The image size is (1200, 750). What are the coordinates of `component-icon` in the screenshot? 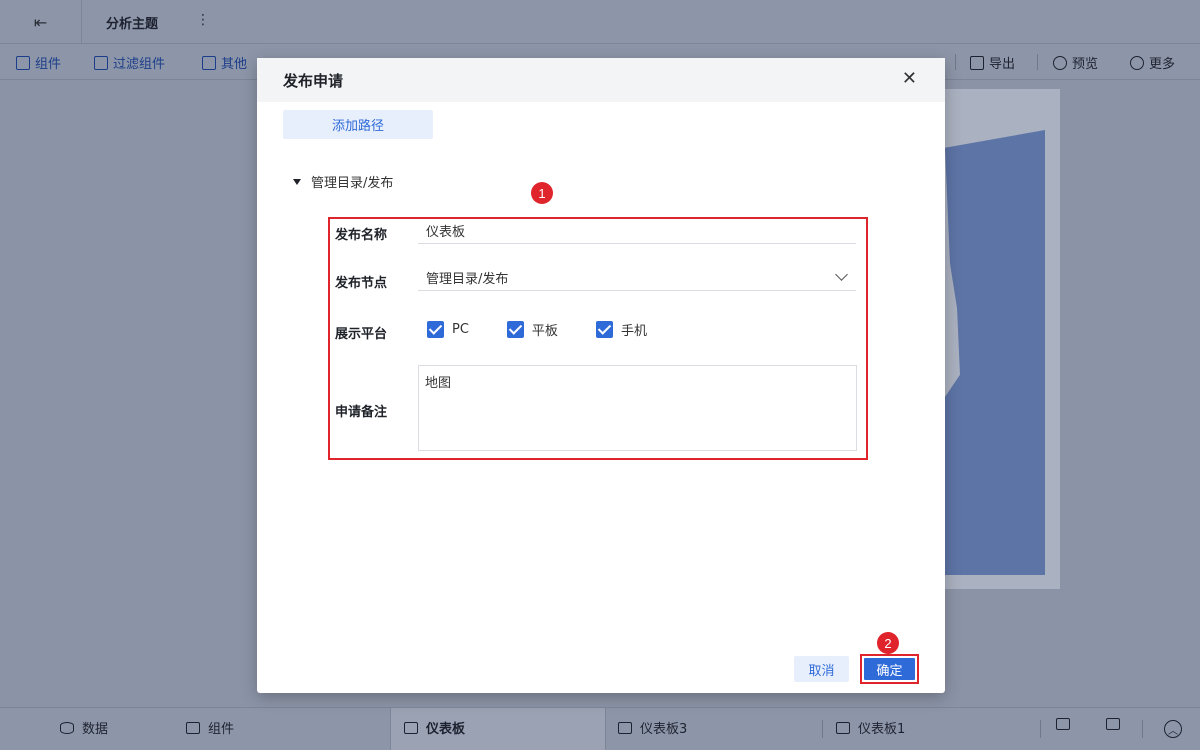 It's located at (23, 62).